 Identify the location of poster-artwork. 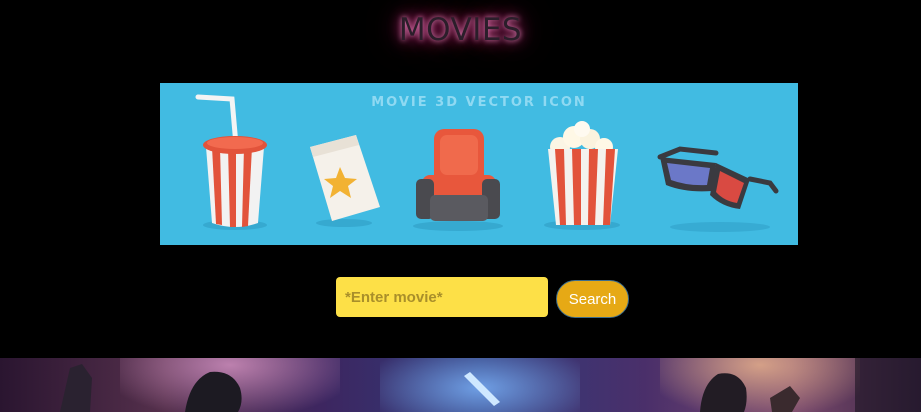
(490, 385).